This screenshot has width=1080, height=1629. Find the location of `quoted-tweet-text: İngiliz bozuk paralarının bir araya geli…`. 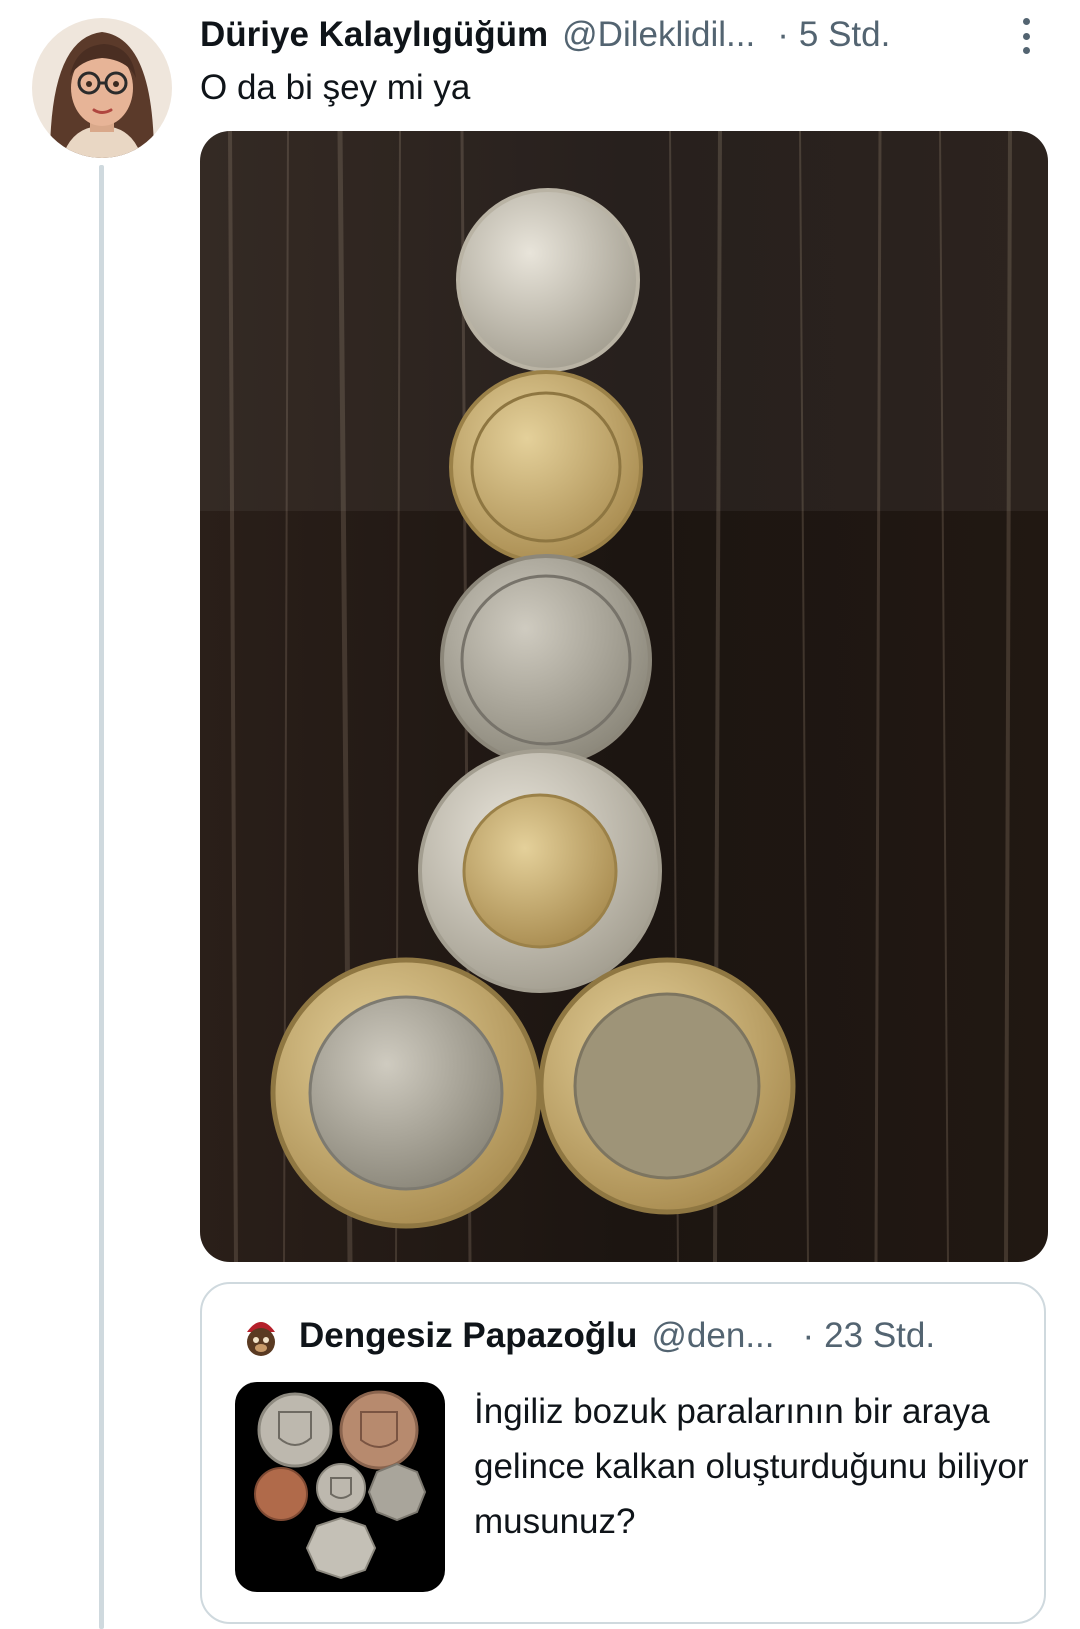

quoted-tweet-text: İngiliz bozuk paralarının bir araya geli… is located at coordinates (751, 1466).